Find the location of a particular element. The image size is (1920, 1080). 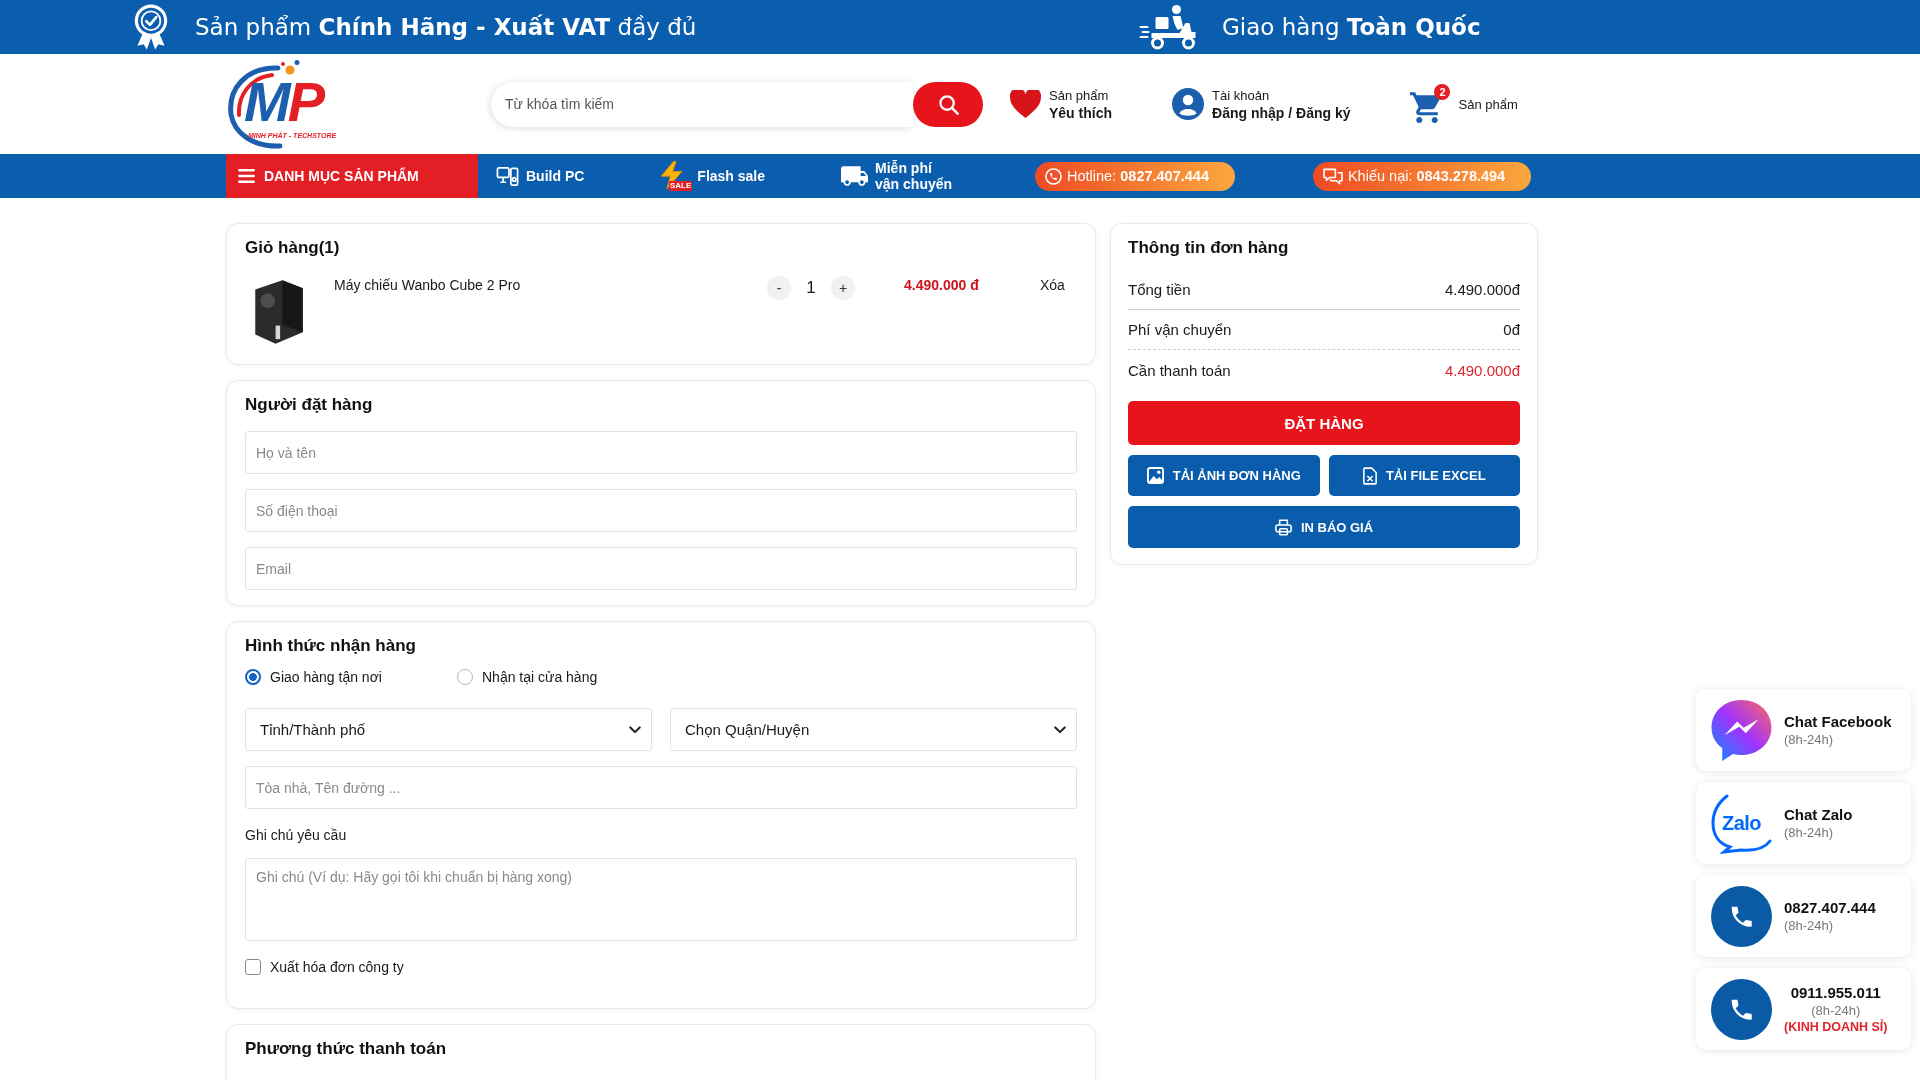

option-label: Nhận tại cửa hàng is located at coordinates (540, 677).